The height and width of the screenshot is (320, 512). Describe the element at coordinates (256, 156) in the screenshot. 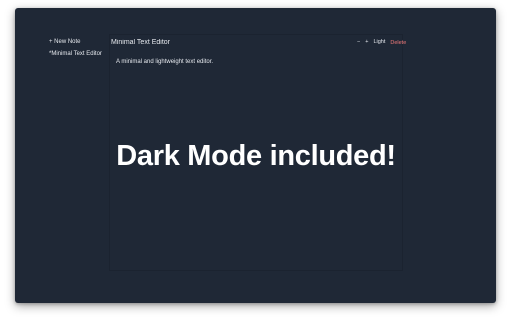

I see `dark-mode-headline: Dark Mode included!` at that location.